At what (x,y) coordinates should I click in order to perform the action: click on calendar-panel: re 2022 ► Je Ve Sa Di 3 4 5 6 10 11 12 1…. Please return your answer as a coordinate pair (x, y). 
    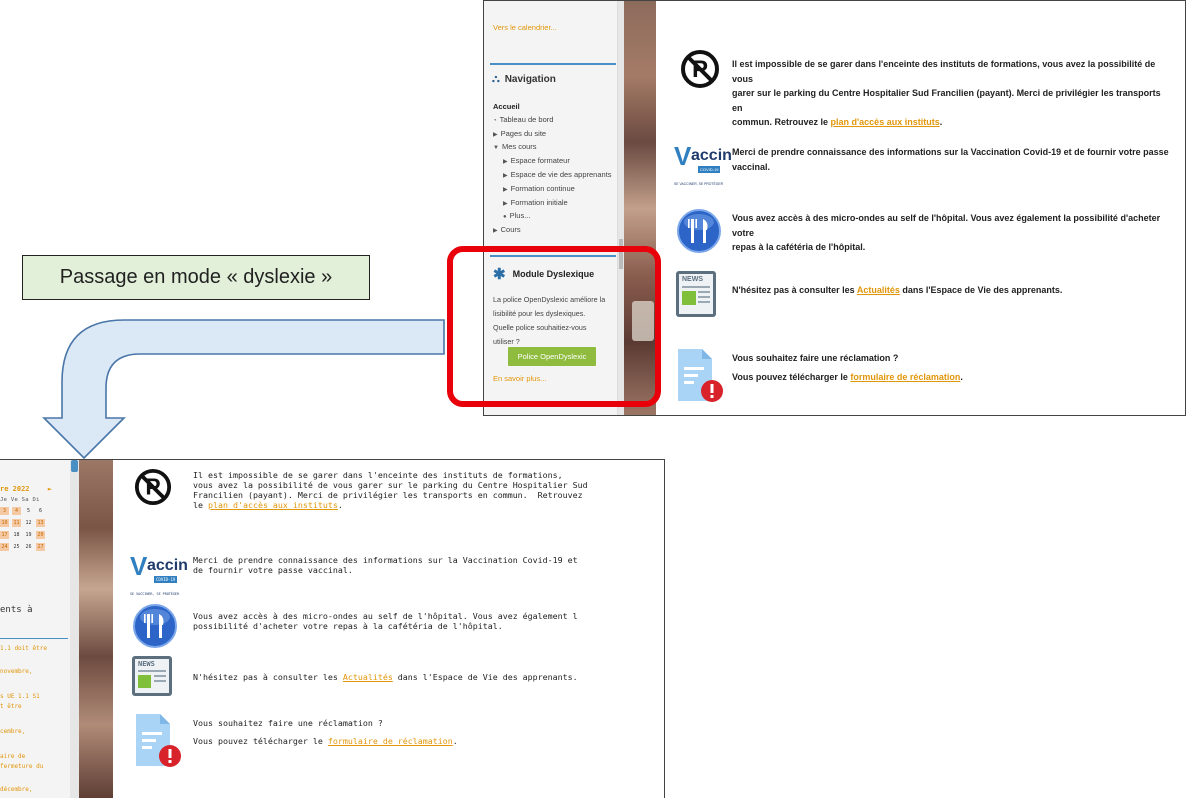
    Looking at the image, I should click on (35, 629).